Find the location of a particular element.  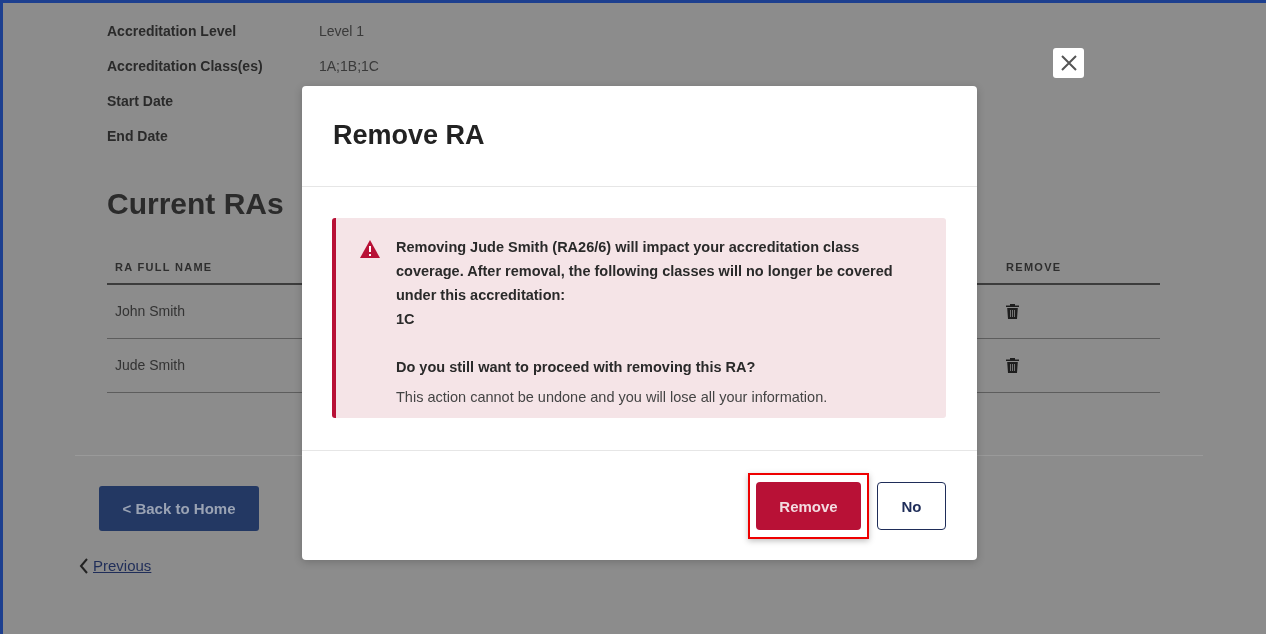

detail-label: Start Date is located at coordinates (141, 101).